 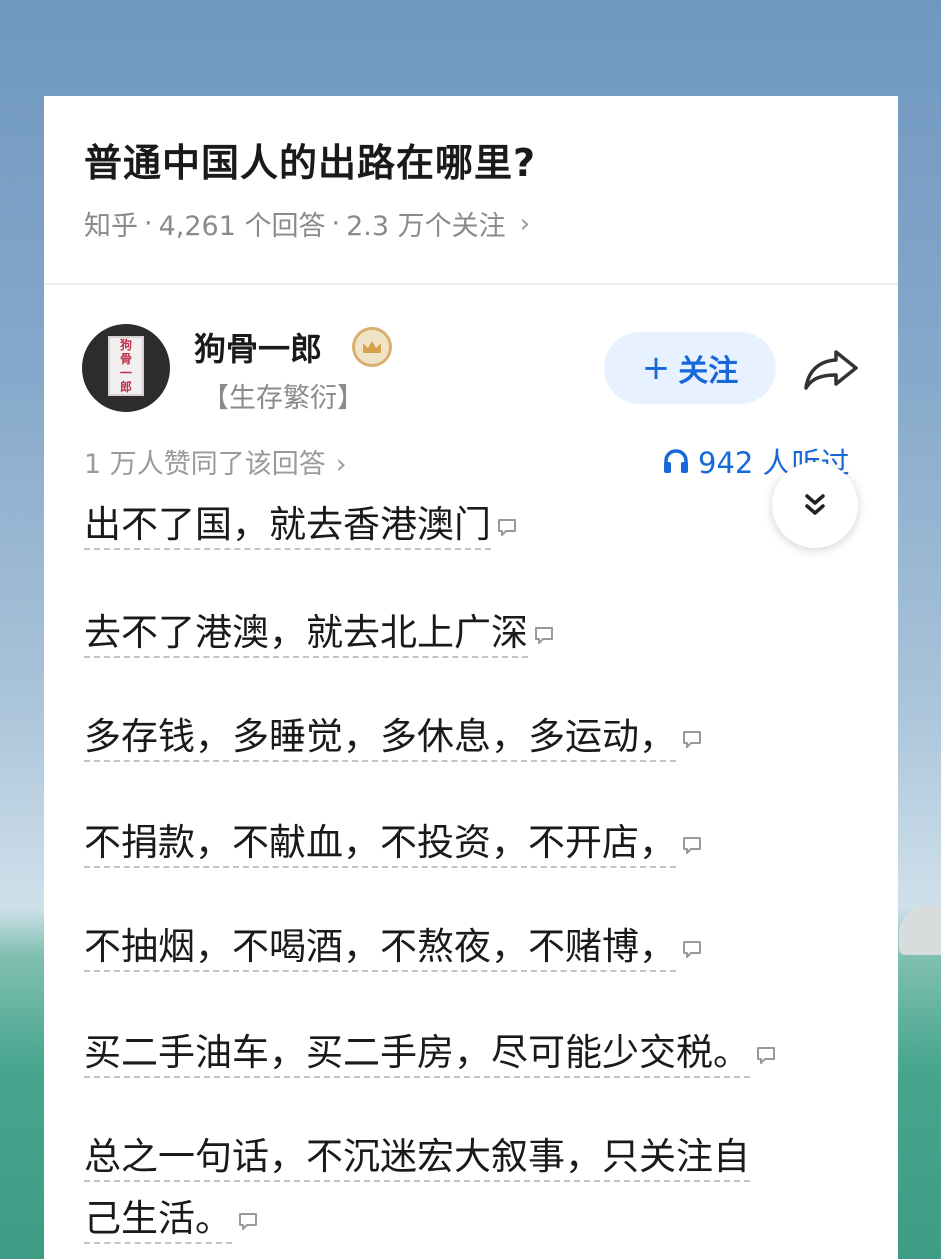 What do you see at coordinates (656, 368) in the screenshot?
I see `plus-icon: +` at bounding box center [656, 368].